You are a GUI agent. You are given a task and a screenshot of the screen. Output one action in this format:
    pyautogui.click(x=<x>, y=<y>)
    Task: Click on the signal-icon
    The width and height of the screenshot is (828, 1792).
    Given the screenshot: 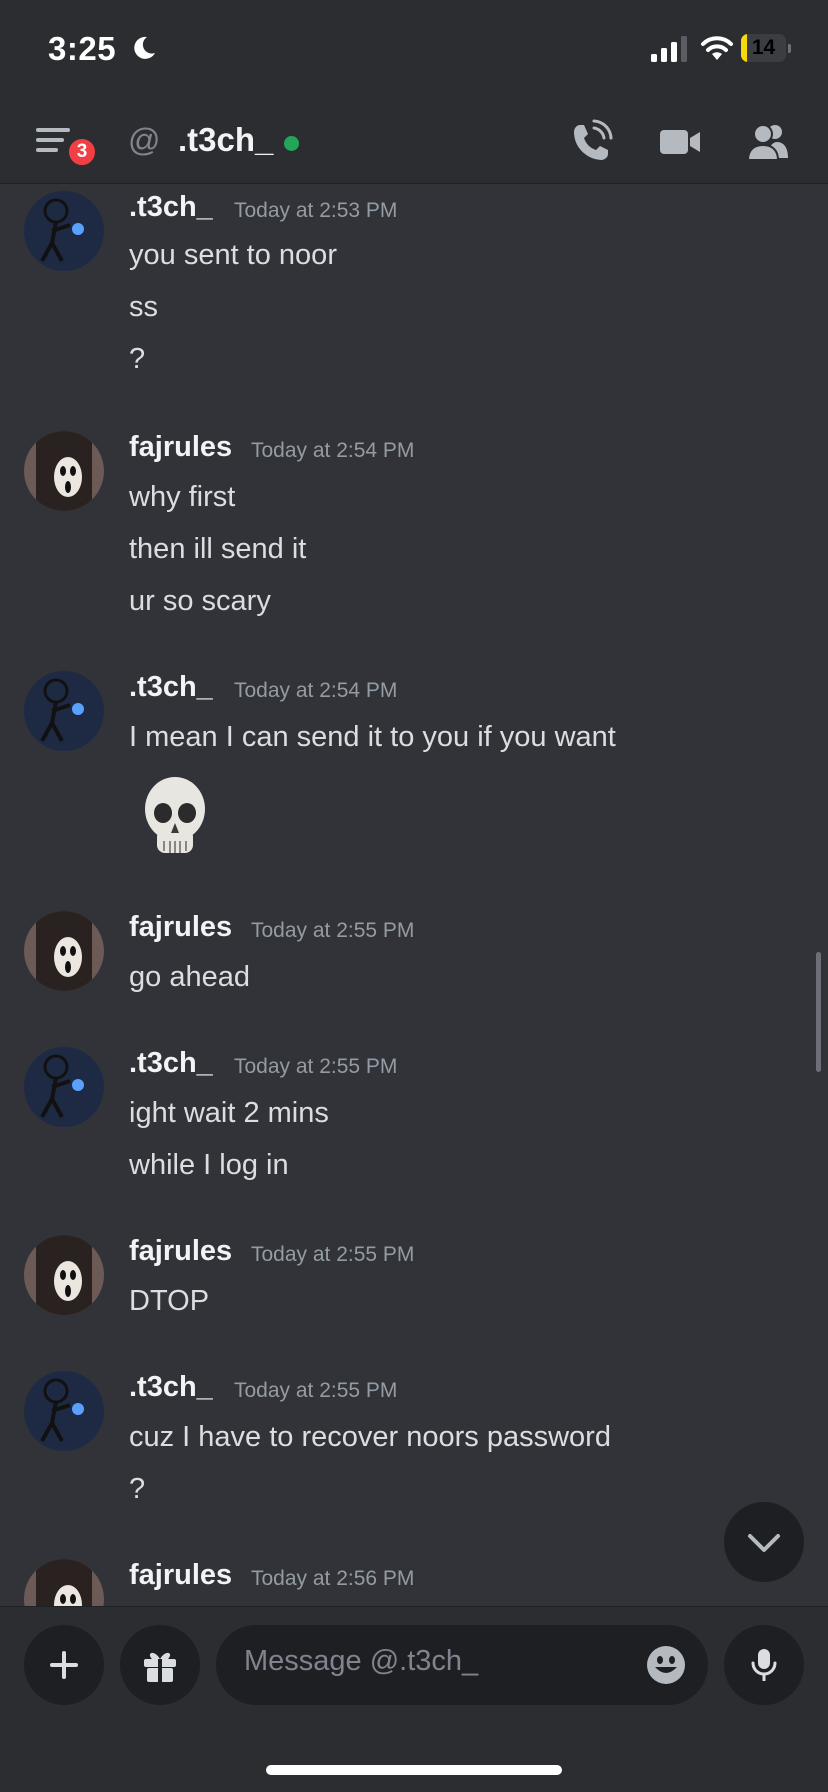 What is the action you would take?
    pyautogui.click(x=669, y=49)
    